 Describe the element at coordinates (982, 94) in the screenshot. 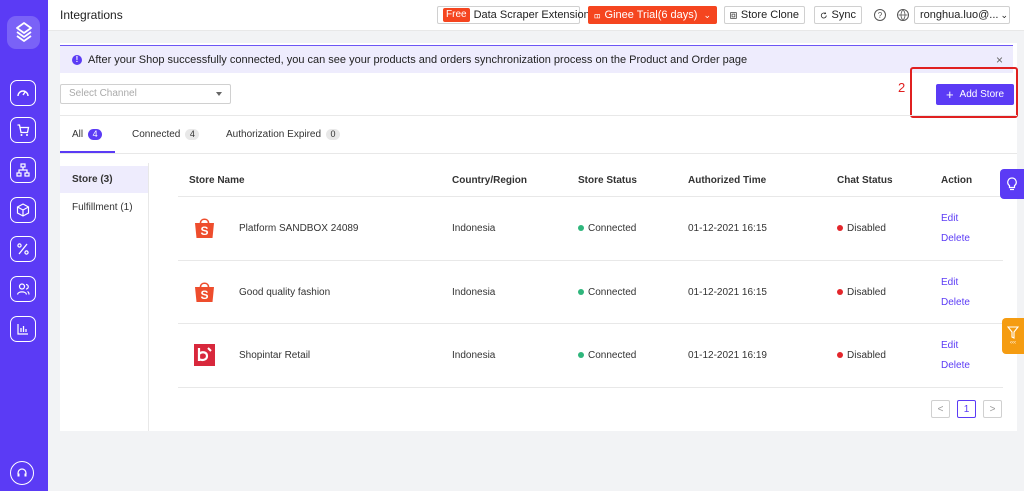

I see `add-store-label: Add Store` at that location.